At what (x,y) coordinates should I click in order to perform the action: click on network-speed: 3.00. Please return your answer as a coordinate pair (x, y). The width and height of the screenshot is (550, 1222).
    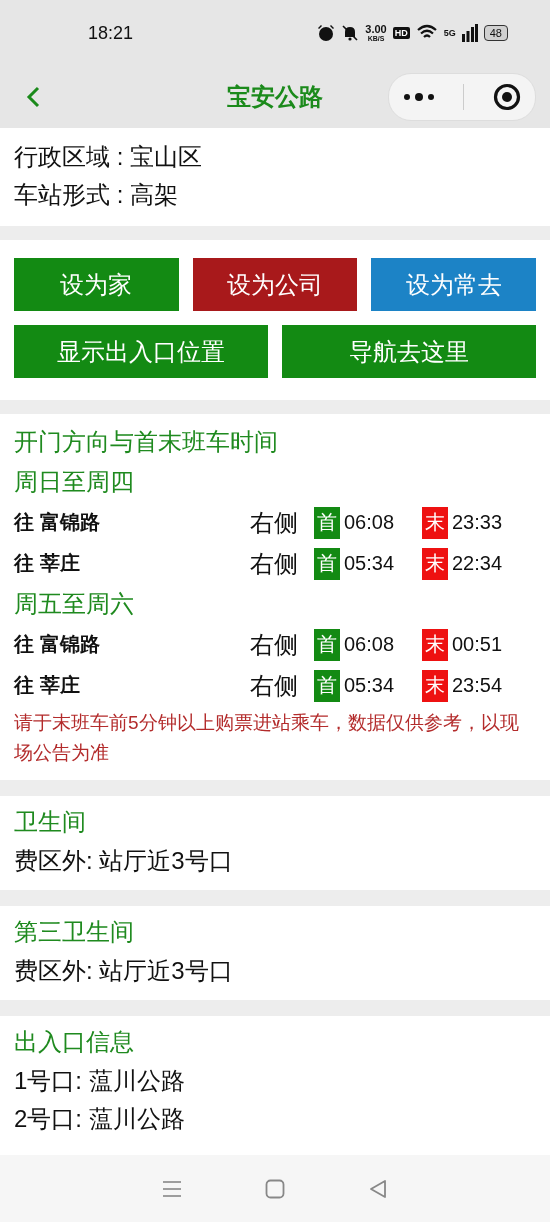
    Looking at the image, I should click on (376, 29).